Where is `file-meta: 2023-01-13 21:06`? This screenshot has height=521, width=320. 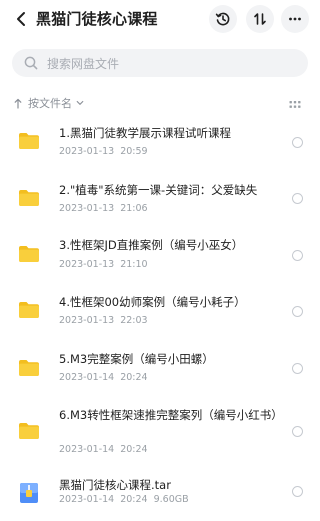
file-meta: 2023-01-13 21:06 is located at coordinates (103, 208).